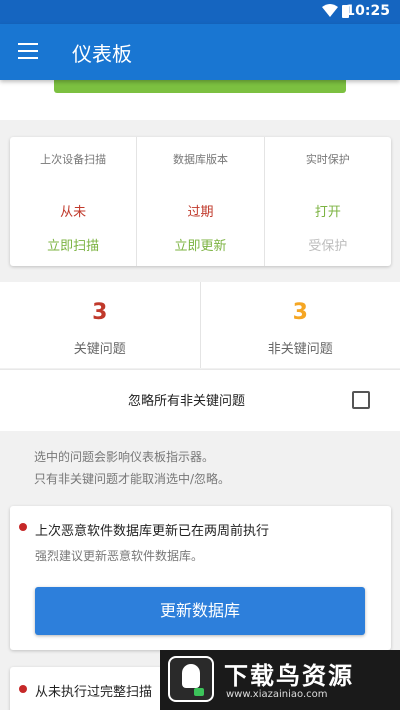  I want to click on issue-counts: 3 关键问题 3 非关键问题, so click(200, 325).